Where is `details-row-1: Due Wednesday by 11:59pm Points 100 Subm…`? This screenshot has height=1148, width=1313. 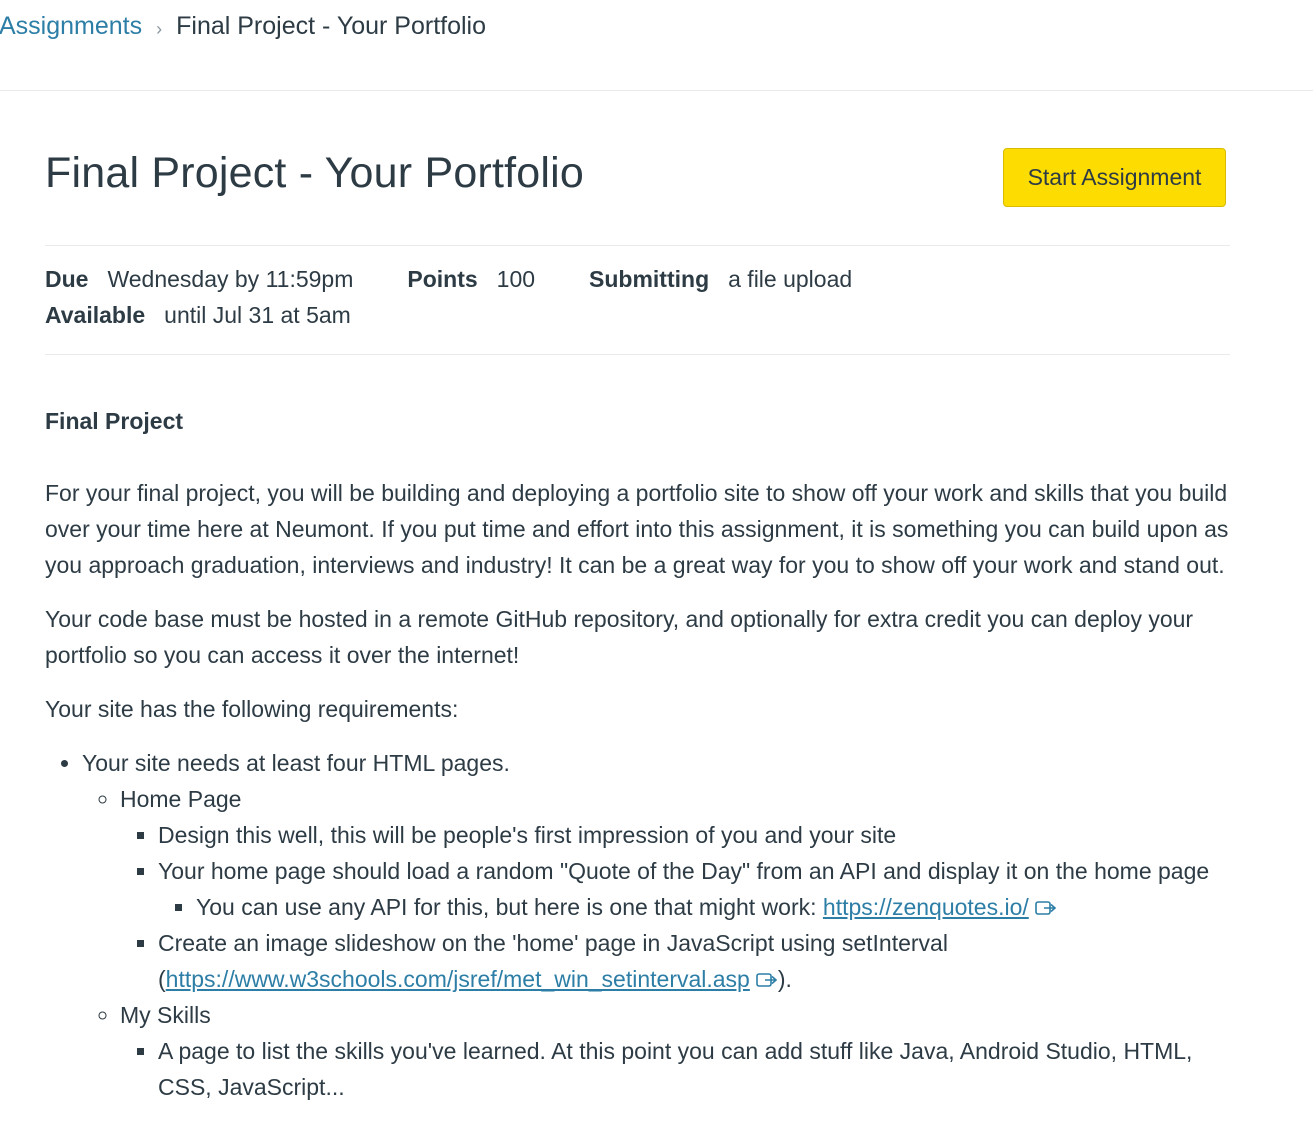 details-row-1: Due Wednesday by 11:59pm Points 100 Subm… is located at coordinates (448, 279).